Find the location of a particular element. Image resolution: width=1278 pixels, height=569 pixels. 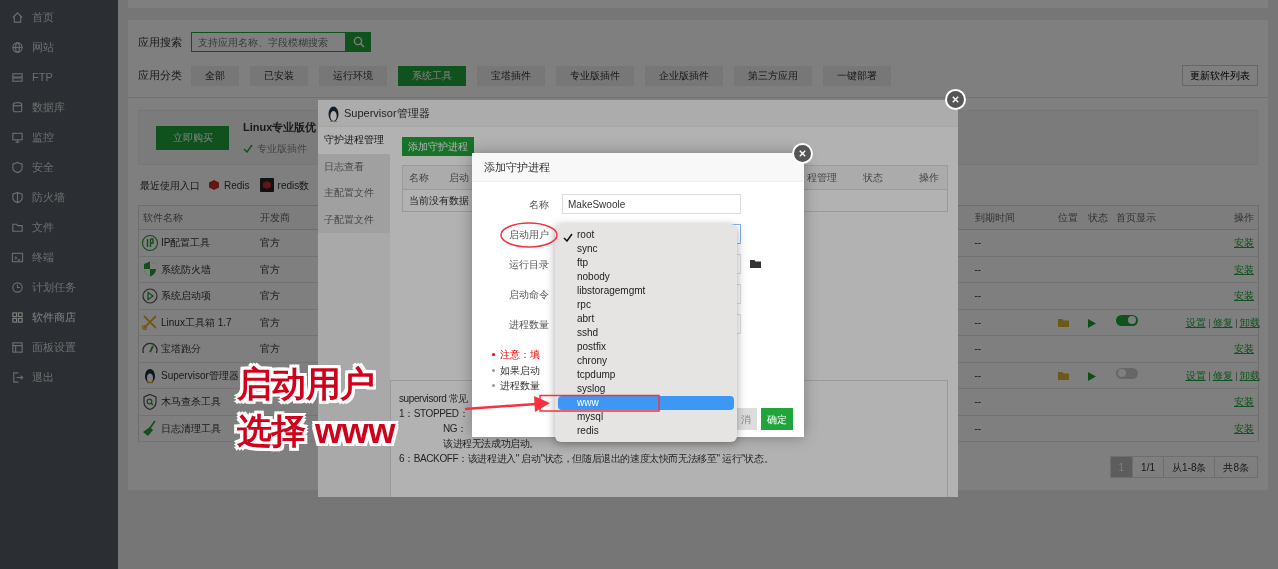

terminal-icon is located at coordinates (17, 257).